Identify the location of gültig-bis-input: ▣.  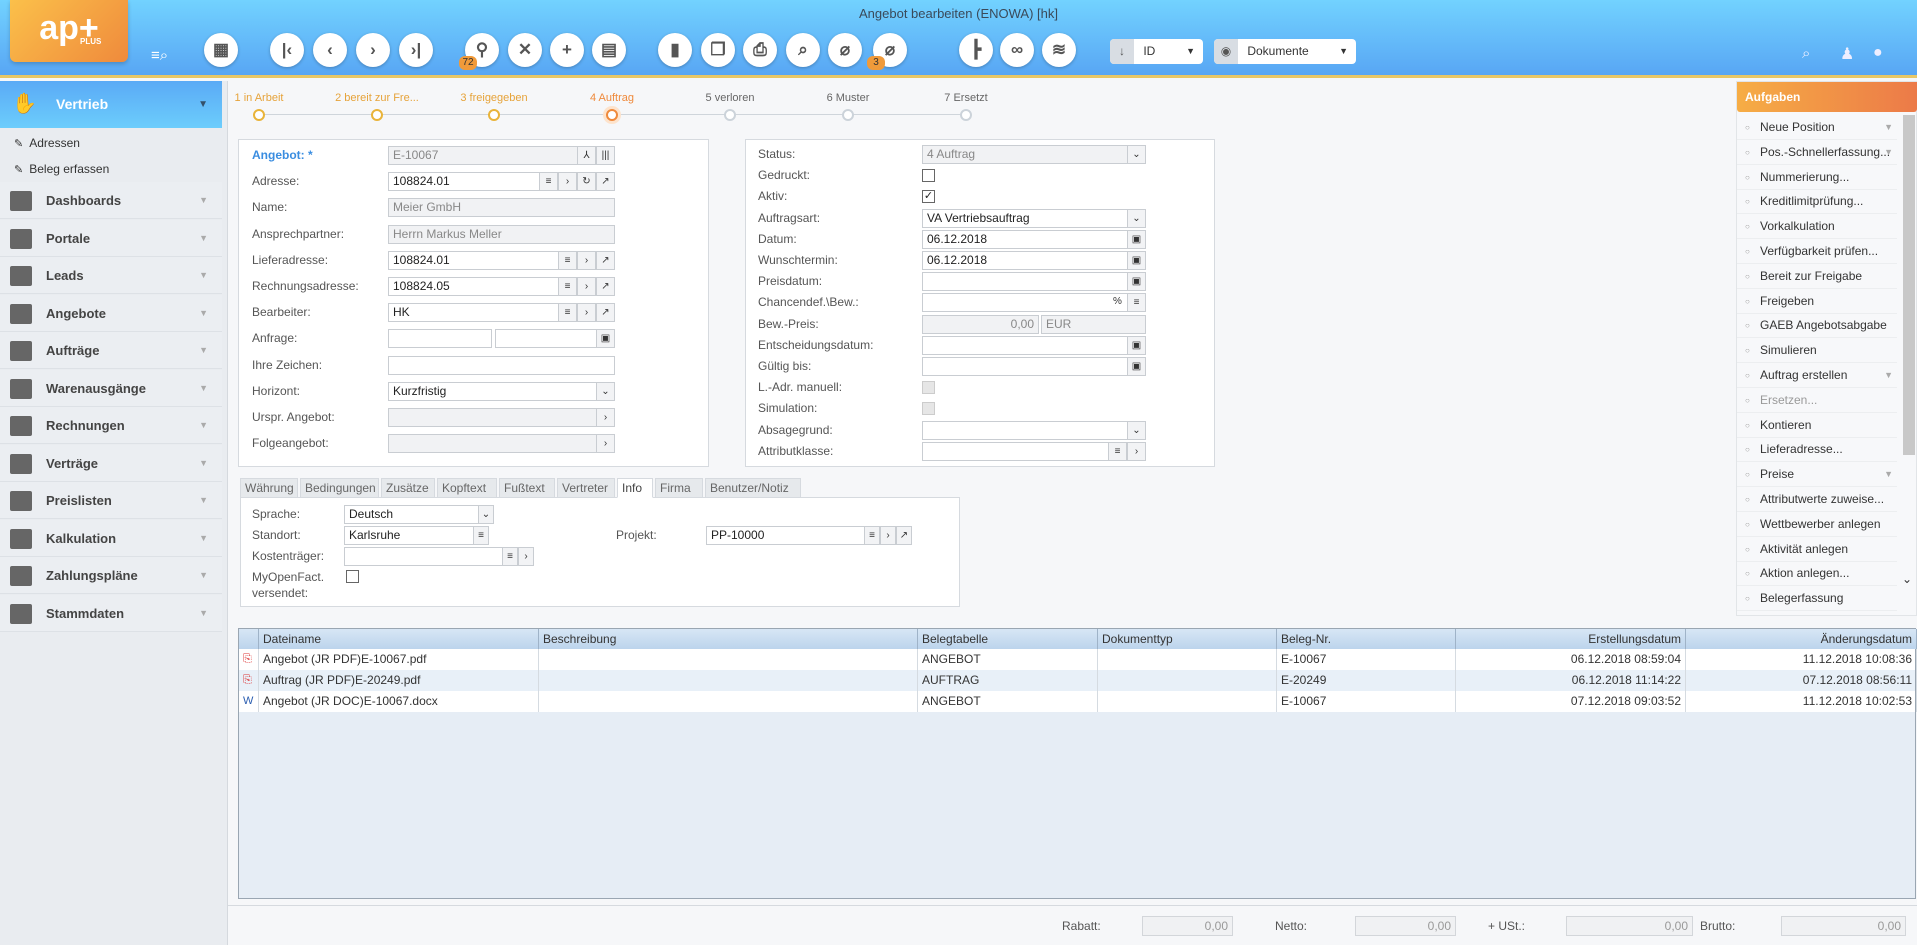
(1034, 366).